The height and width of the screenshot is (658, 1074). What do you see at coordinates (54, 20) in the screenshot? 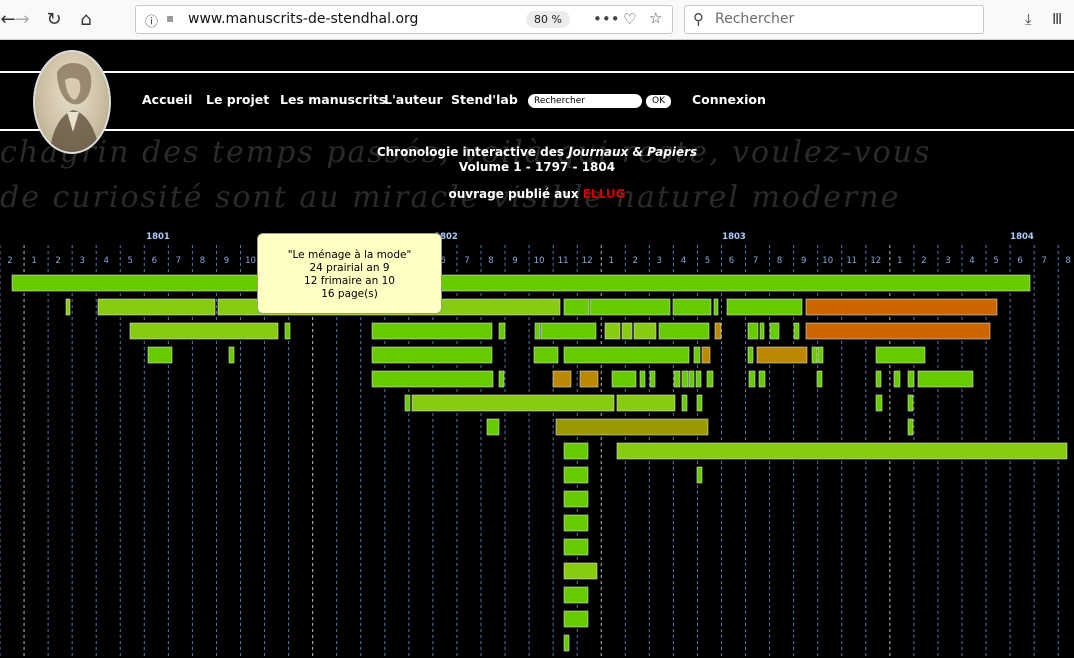
I see `reload-icon: ↻` at bounding box center [54, 20].